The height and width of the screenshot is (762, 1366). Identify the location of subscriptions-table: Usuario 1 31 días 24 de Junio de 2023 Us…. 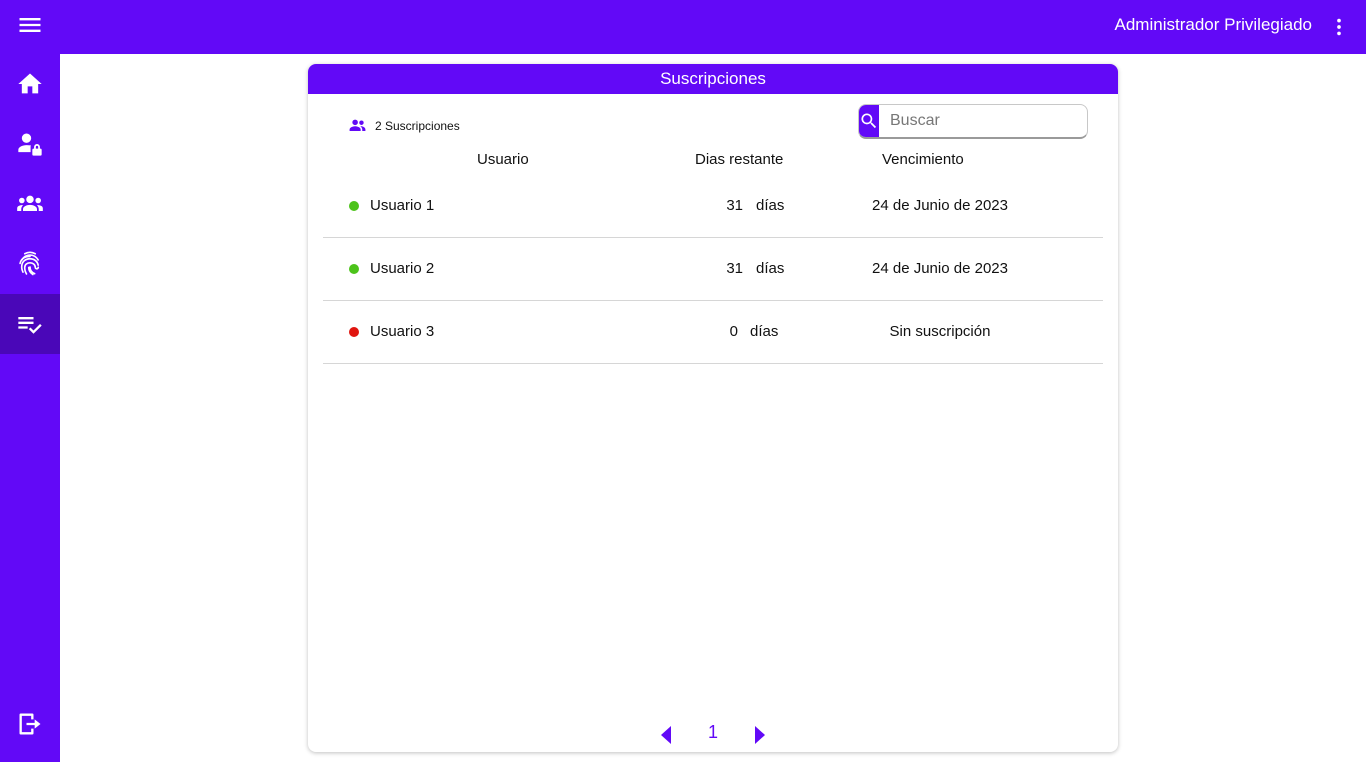
(713, 269).